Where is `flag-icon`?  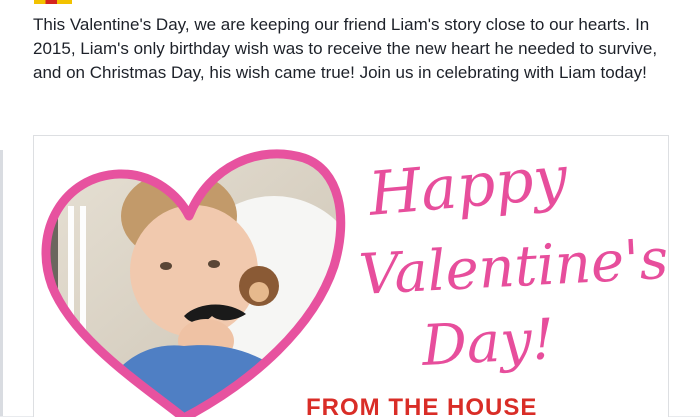 flag-icon is located at coordinates (53, 2).